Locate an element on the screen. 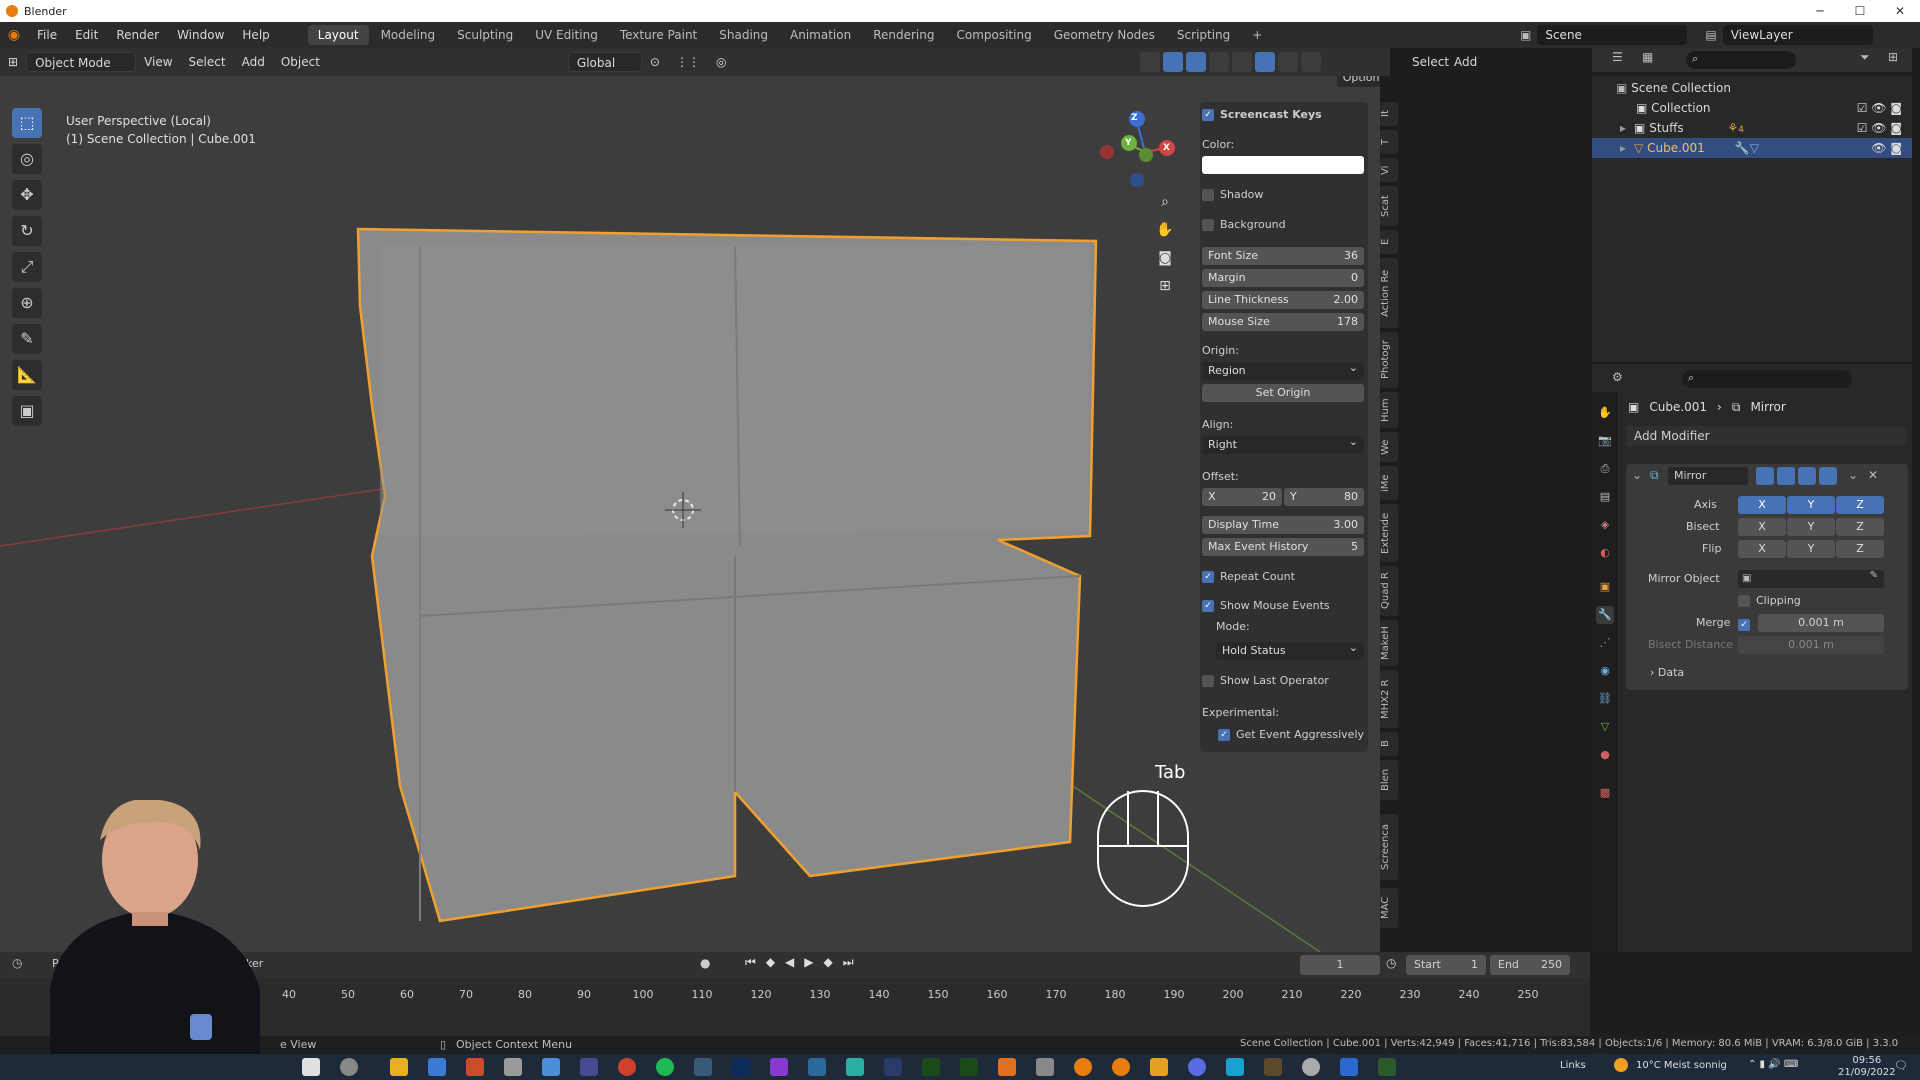  rotate-tool-icon: ↻ is located at coordinates (27, 231).